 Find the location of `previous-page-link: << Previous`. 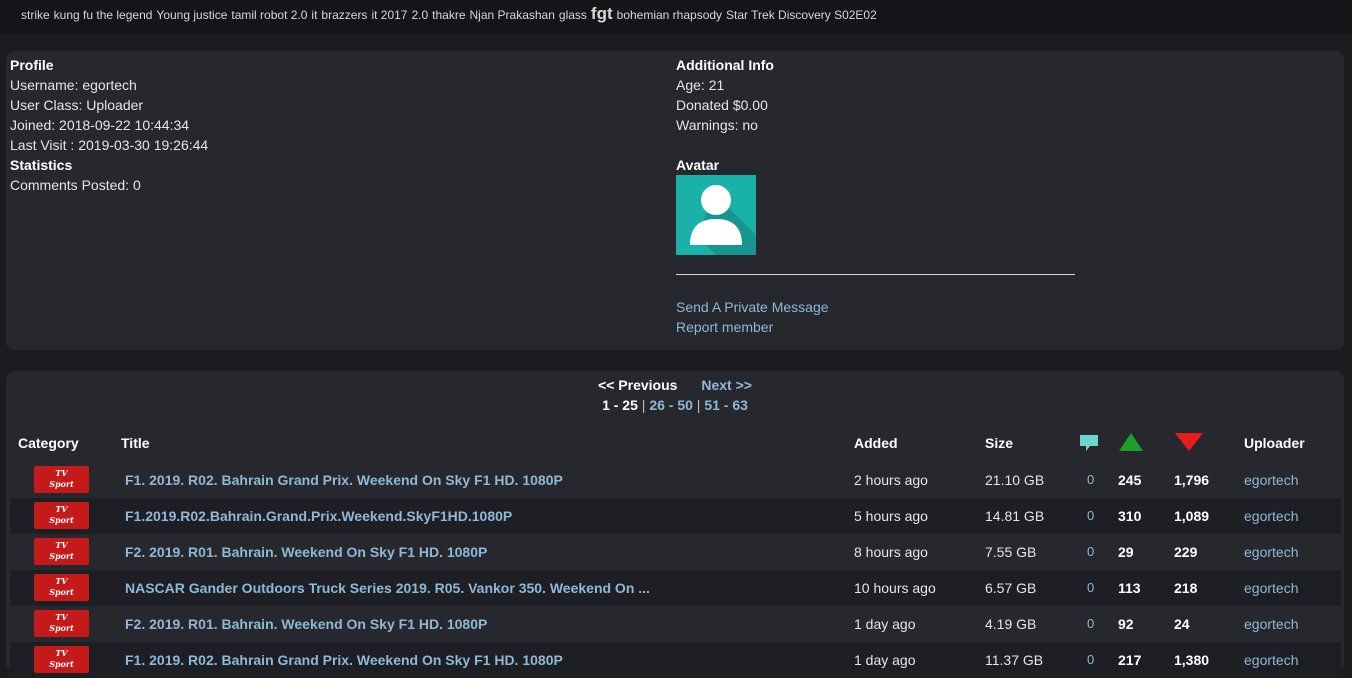

previous-page-link: << Previous is located at coordinates (637, 385).